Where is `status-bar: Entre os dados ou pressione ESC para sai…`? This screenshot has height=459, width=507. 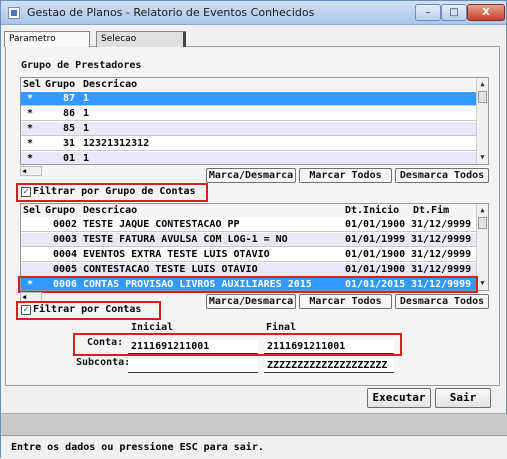
status-bar: Entre os dados ou pressione ESC para sai… is located at coordinates (254, 447).